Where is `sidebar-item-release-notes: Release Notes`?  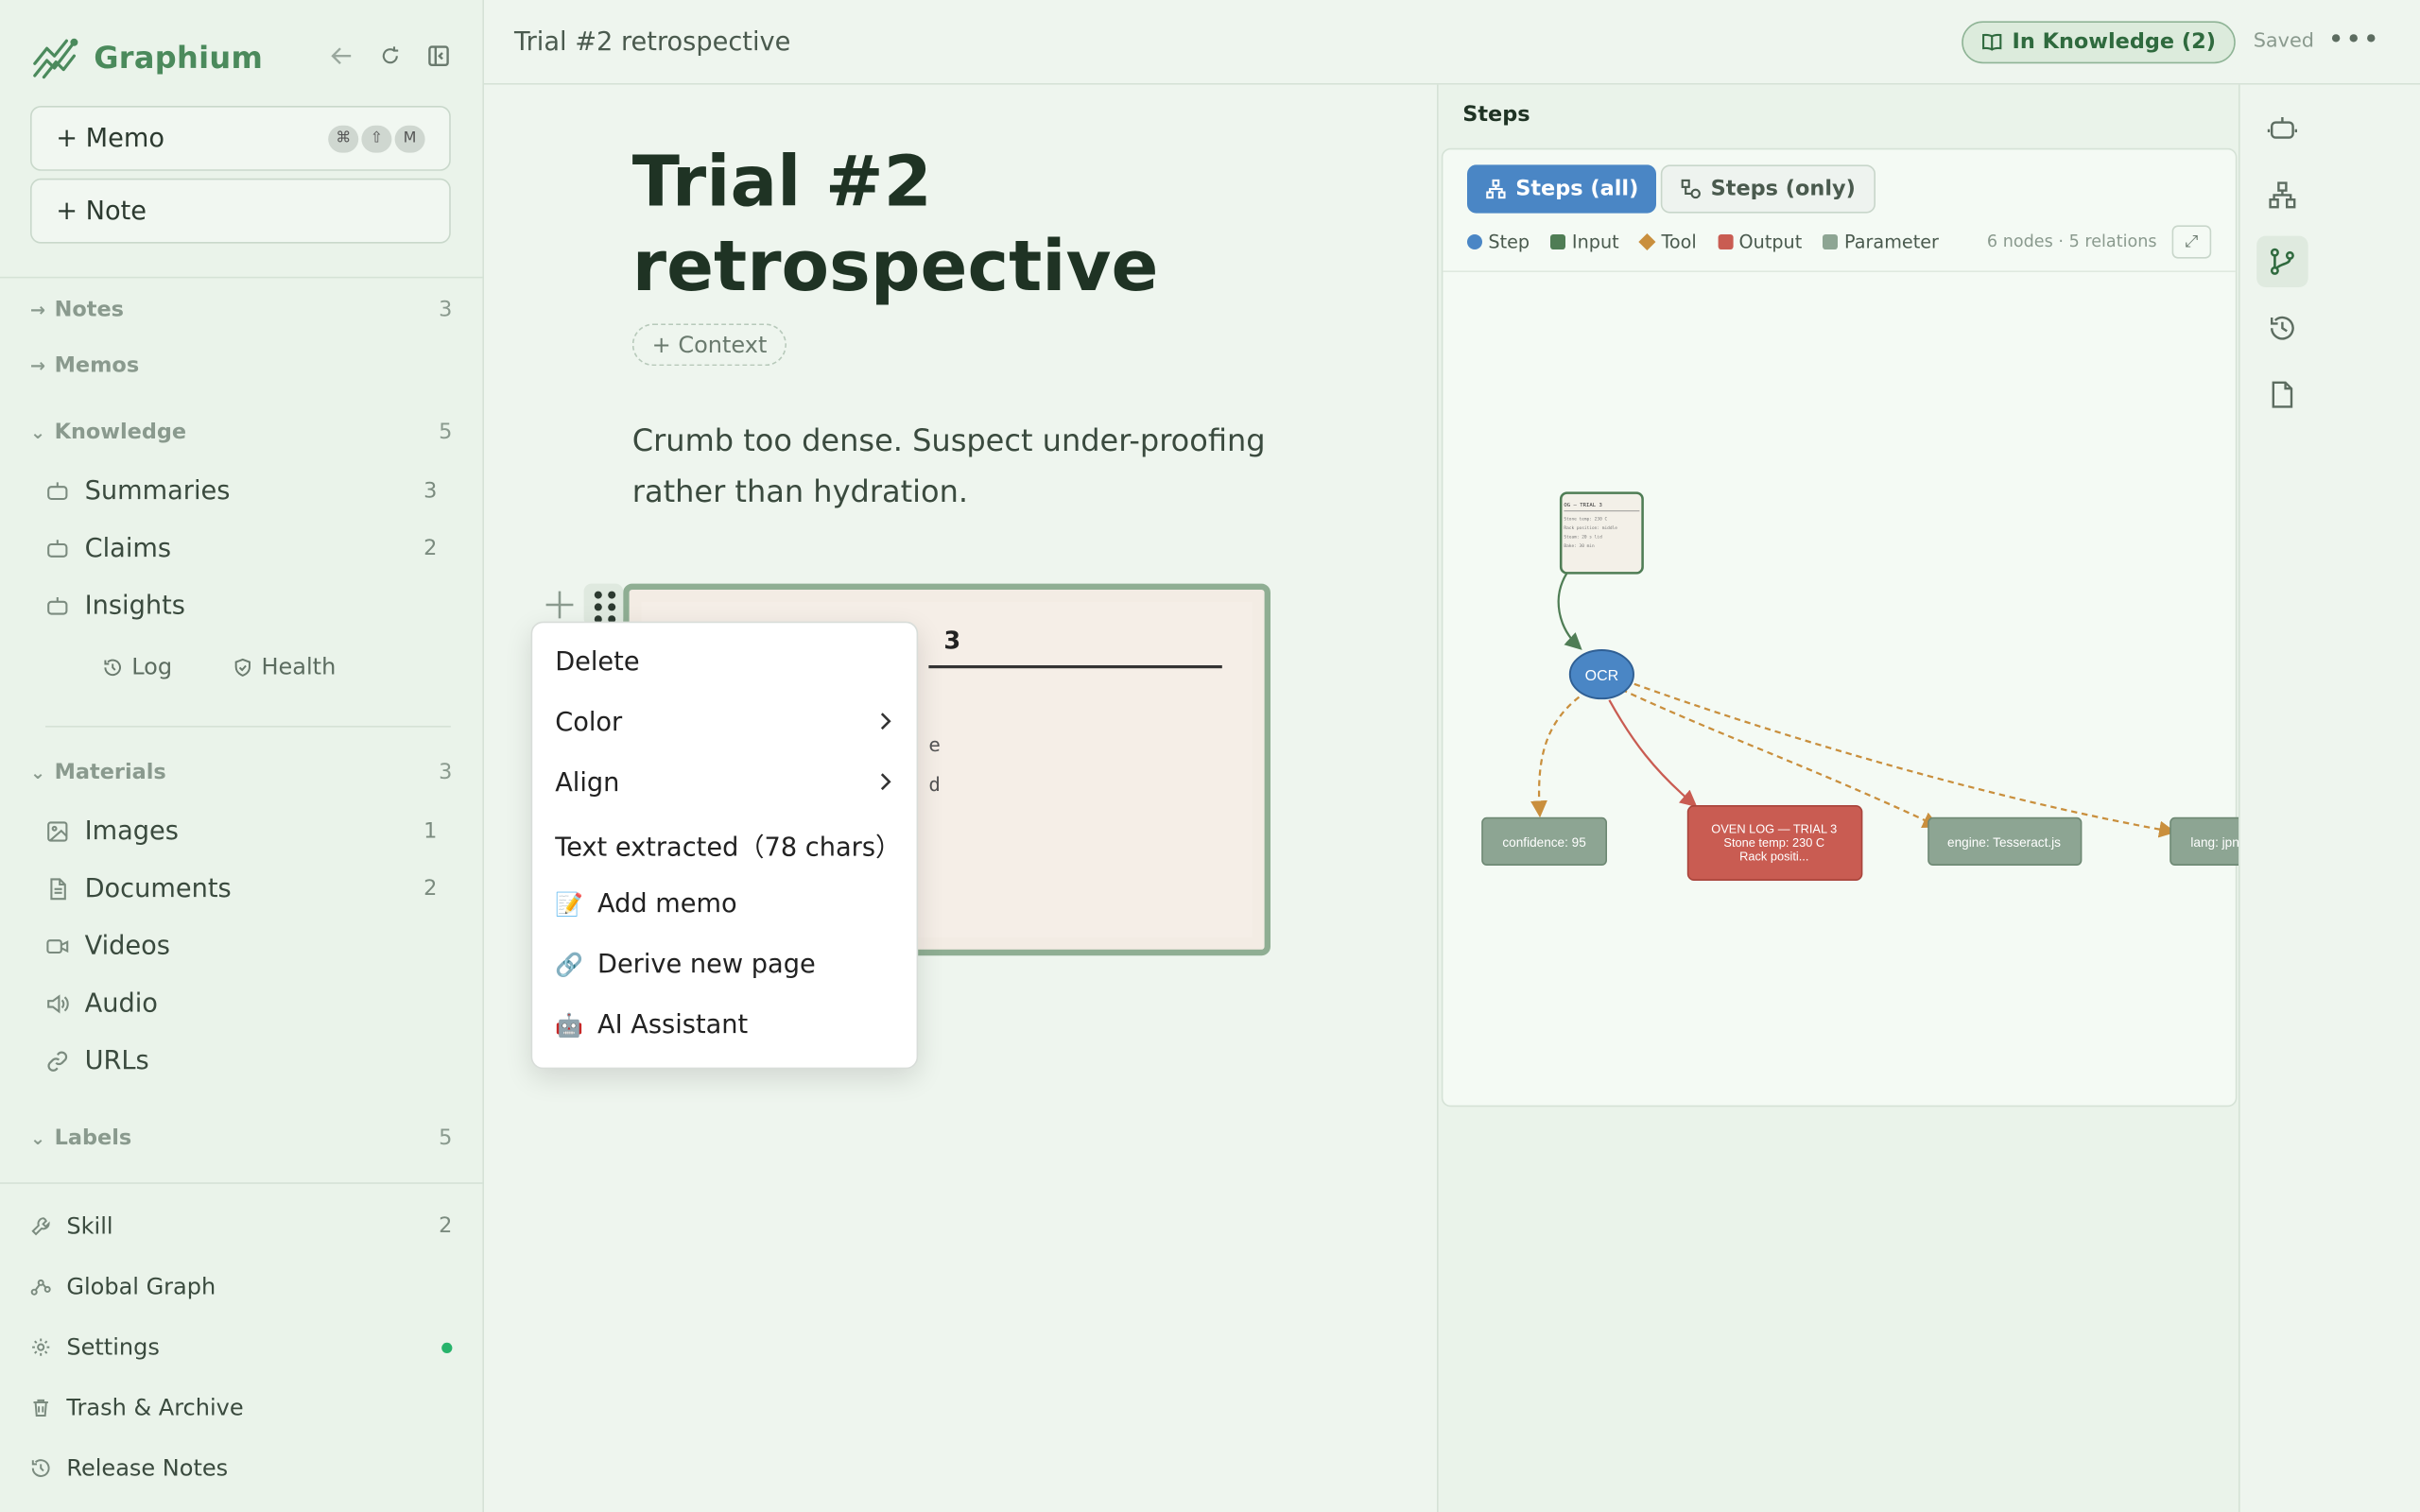
sidebar-item-release-notes: Release Notes is located at coordinates (241, 1468).